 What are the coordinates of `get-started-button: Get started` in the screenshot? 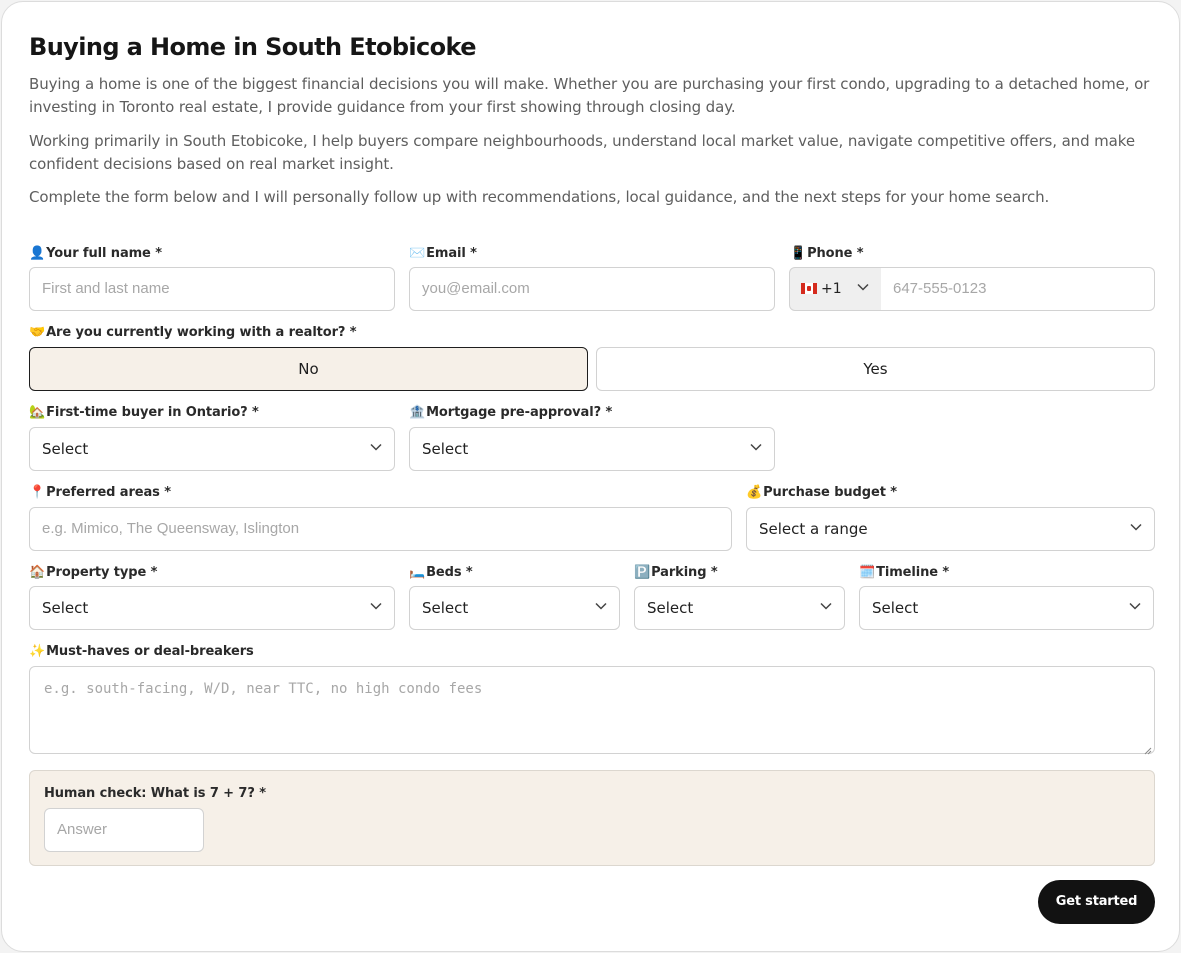 It's located at (1096, 902).